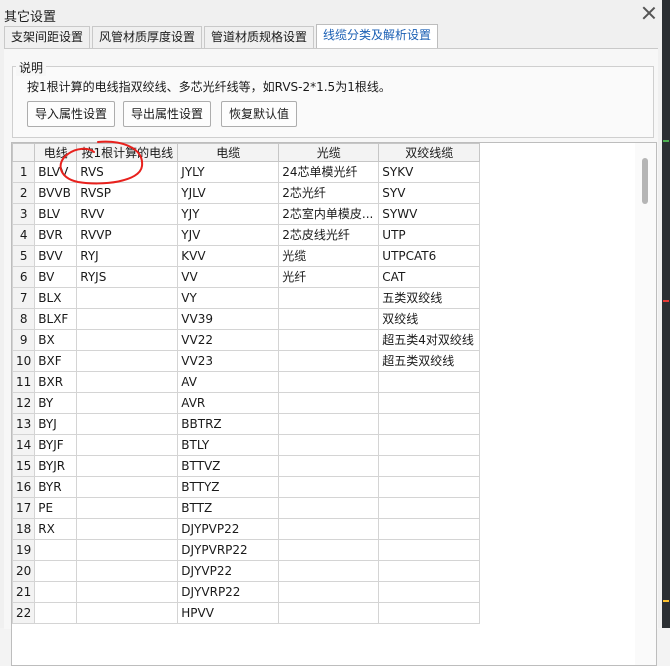  Describe the element at coordinates (127, 277) in the screenshot. I see `single-count-wire-cell: RYJS` at that location.